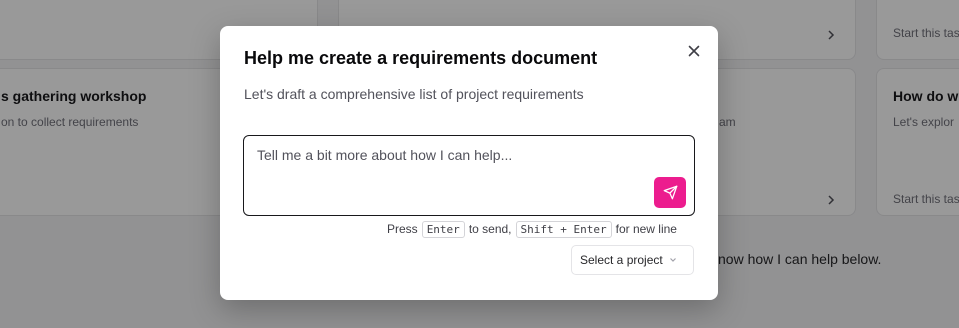 This screenshot has width=959, height=328. What do you see at coordinates (469, 175) in the screenshot?
I see `prompt-container` at bounding box center [469, 175].